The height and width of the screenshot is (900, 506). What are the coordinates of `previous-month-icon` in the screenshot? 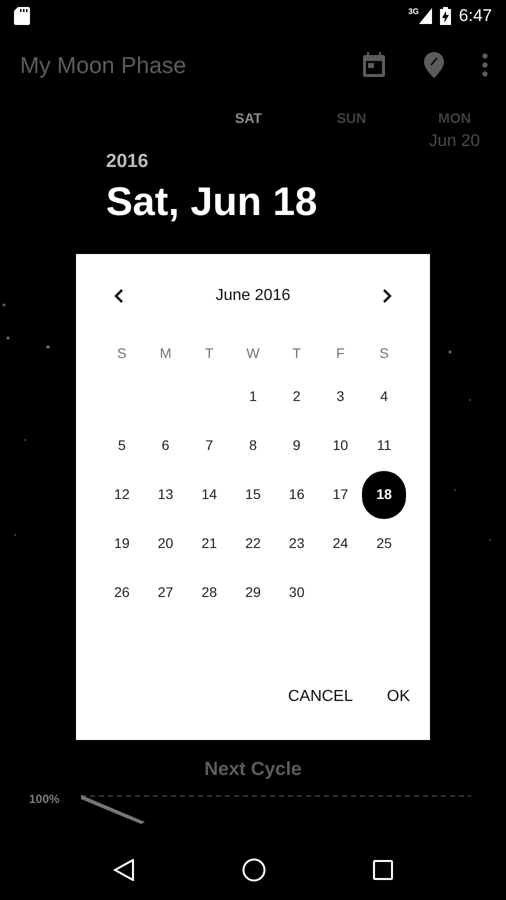 It's located at (119, 296).